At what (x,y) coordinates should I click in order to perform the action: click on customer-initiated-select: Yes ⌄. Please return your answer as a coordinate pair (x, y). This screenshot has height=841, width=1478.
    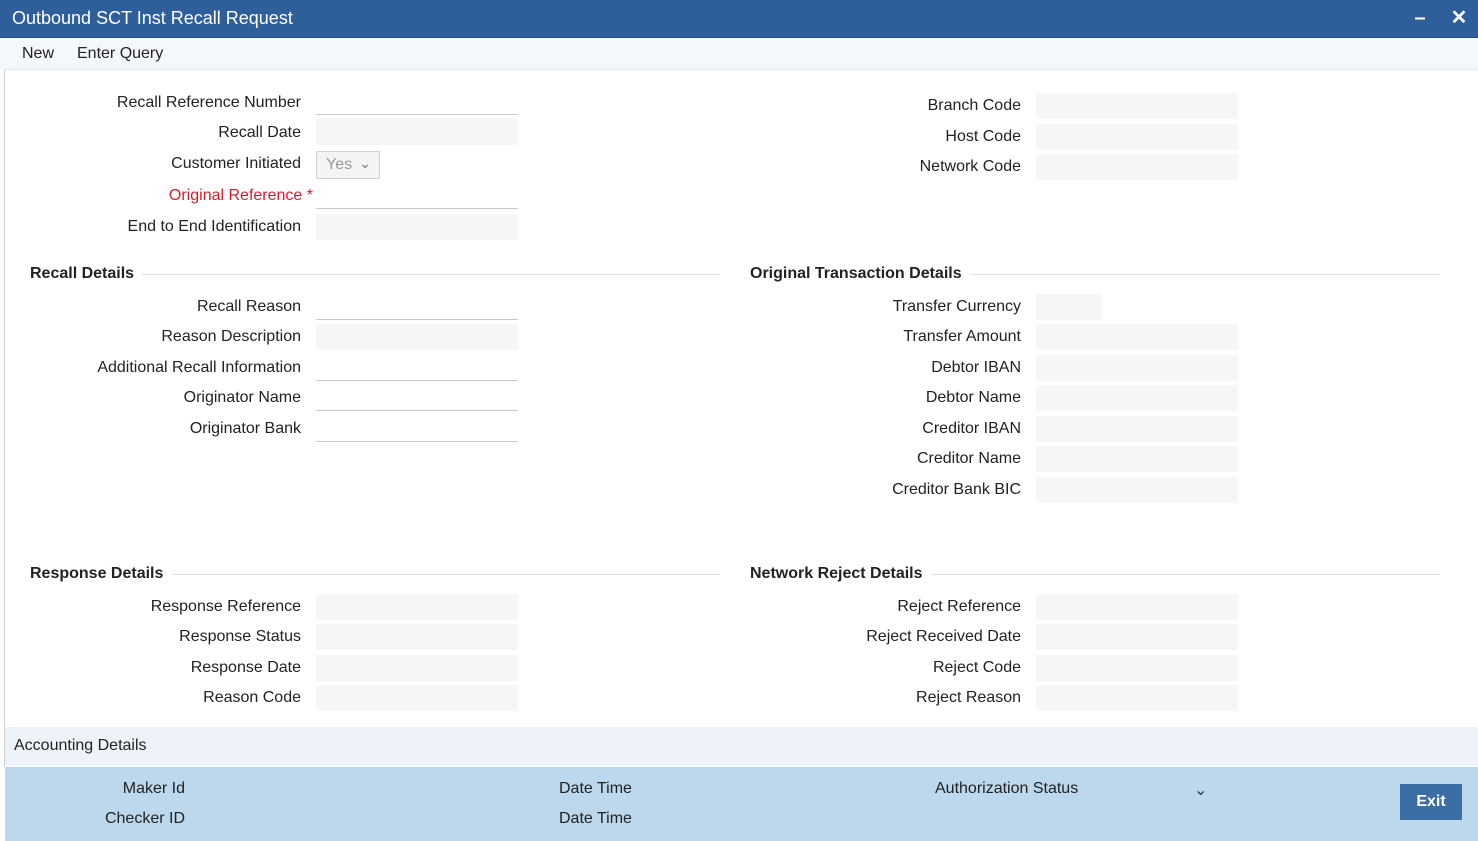
    Looking at the image, I should click on (348, 165).